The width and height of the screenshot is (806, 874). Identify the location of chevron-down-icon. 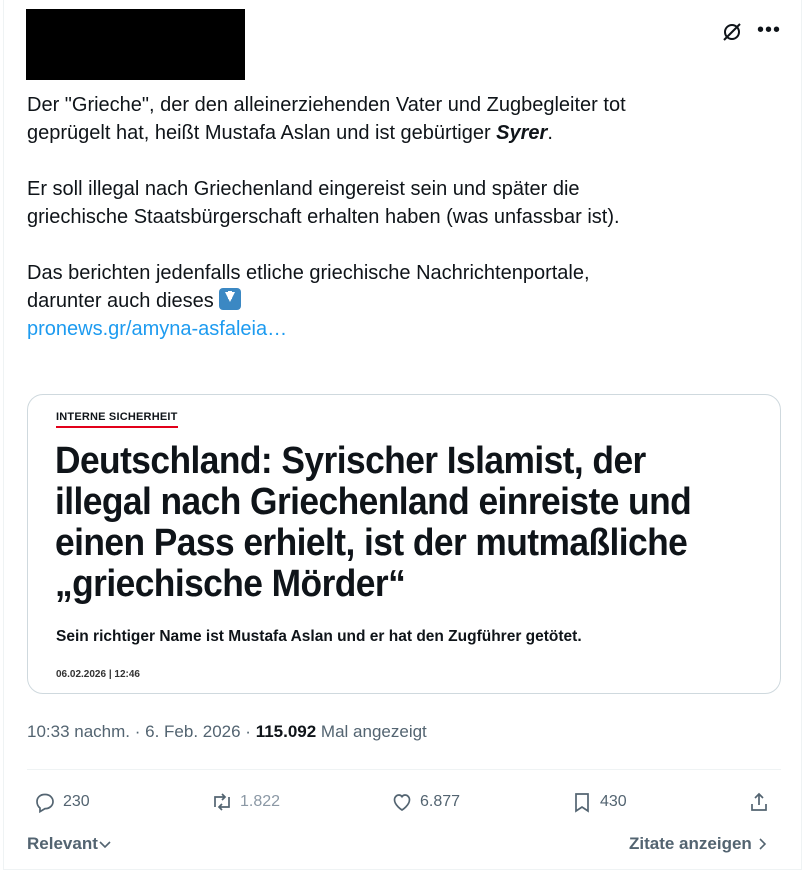
(105, 845).